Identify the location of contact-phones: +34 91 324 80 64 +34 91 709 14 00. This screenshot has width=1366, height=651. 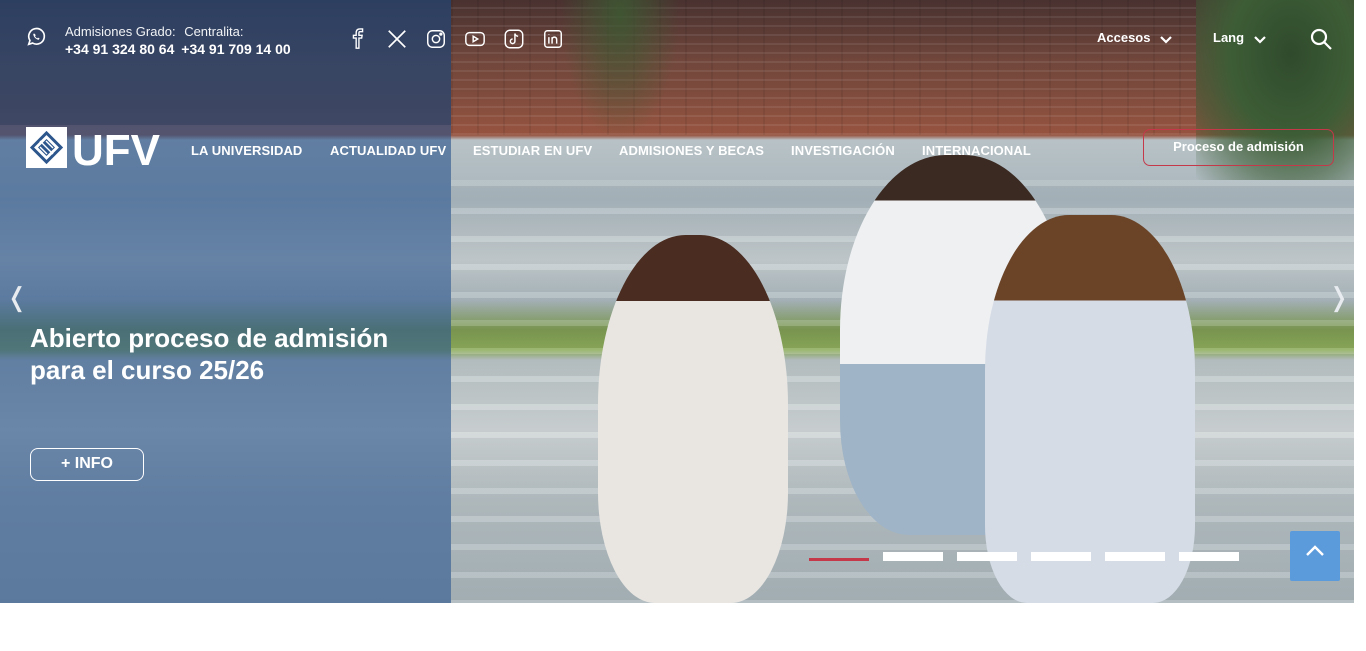
(179, 49).